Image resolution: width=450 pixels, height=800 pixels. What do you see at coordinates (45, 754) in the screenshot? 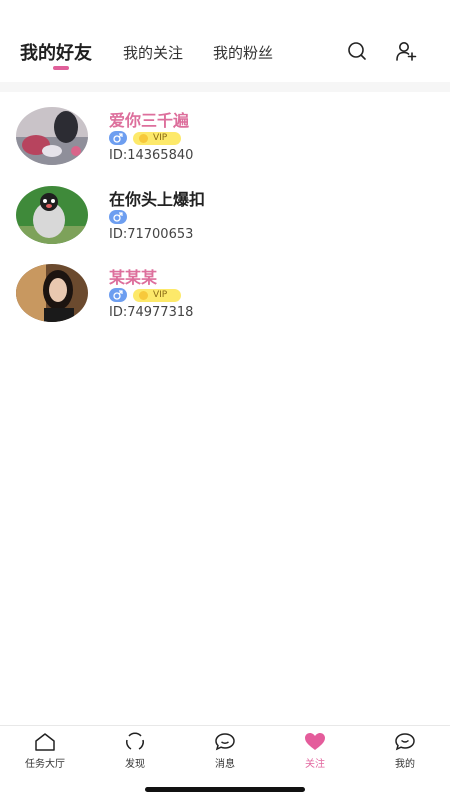
I see `nav-item-task-hall: 任务大厅` at bounding box center [45, 754].